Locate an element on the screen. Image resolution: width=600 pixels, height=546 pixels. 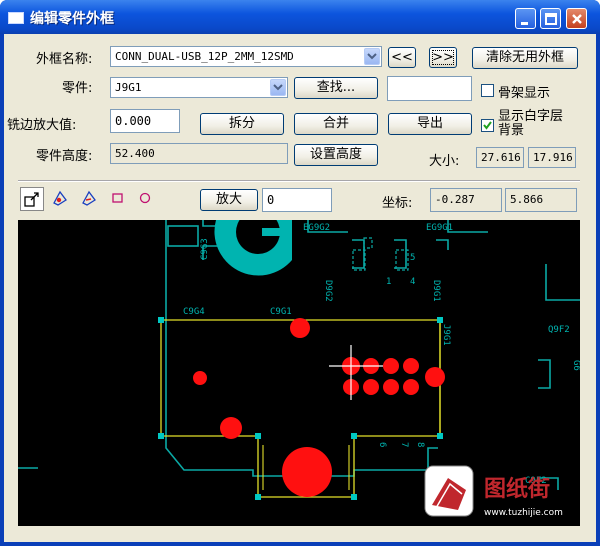
skeleton-label: 骨架显示 is located at coordinates (524, 93).